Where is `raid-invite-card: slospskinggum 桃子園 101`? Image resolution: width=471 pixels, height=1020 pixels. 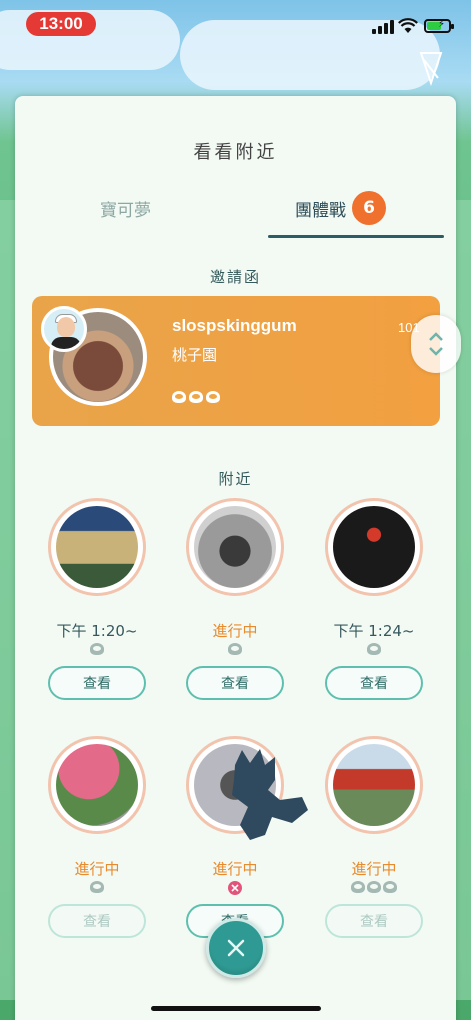 raid-invite-card: slospskinggum 桃子園 101 is located at coordinates (236, 361).